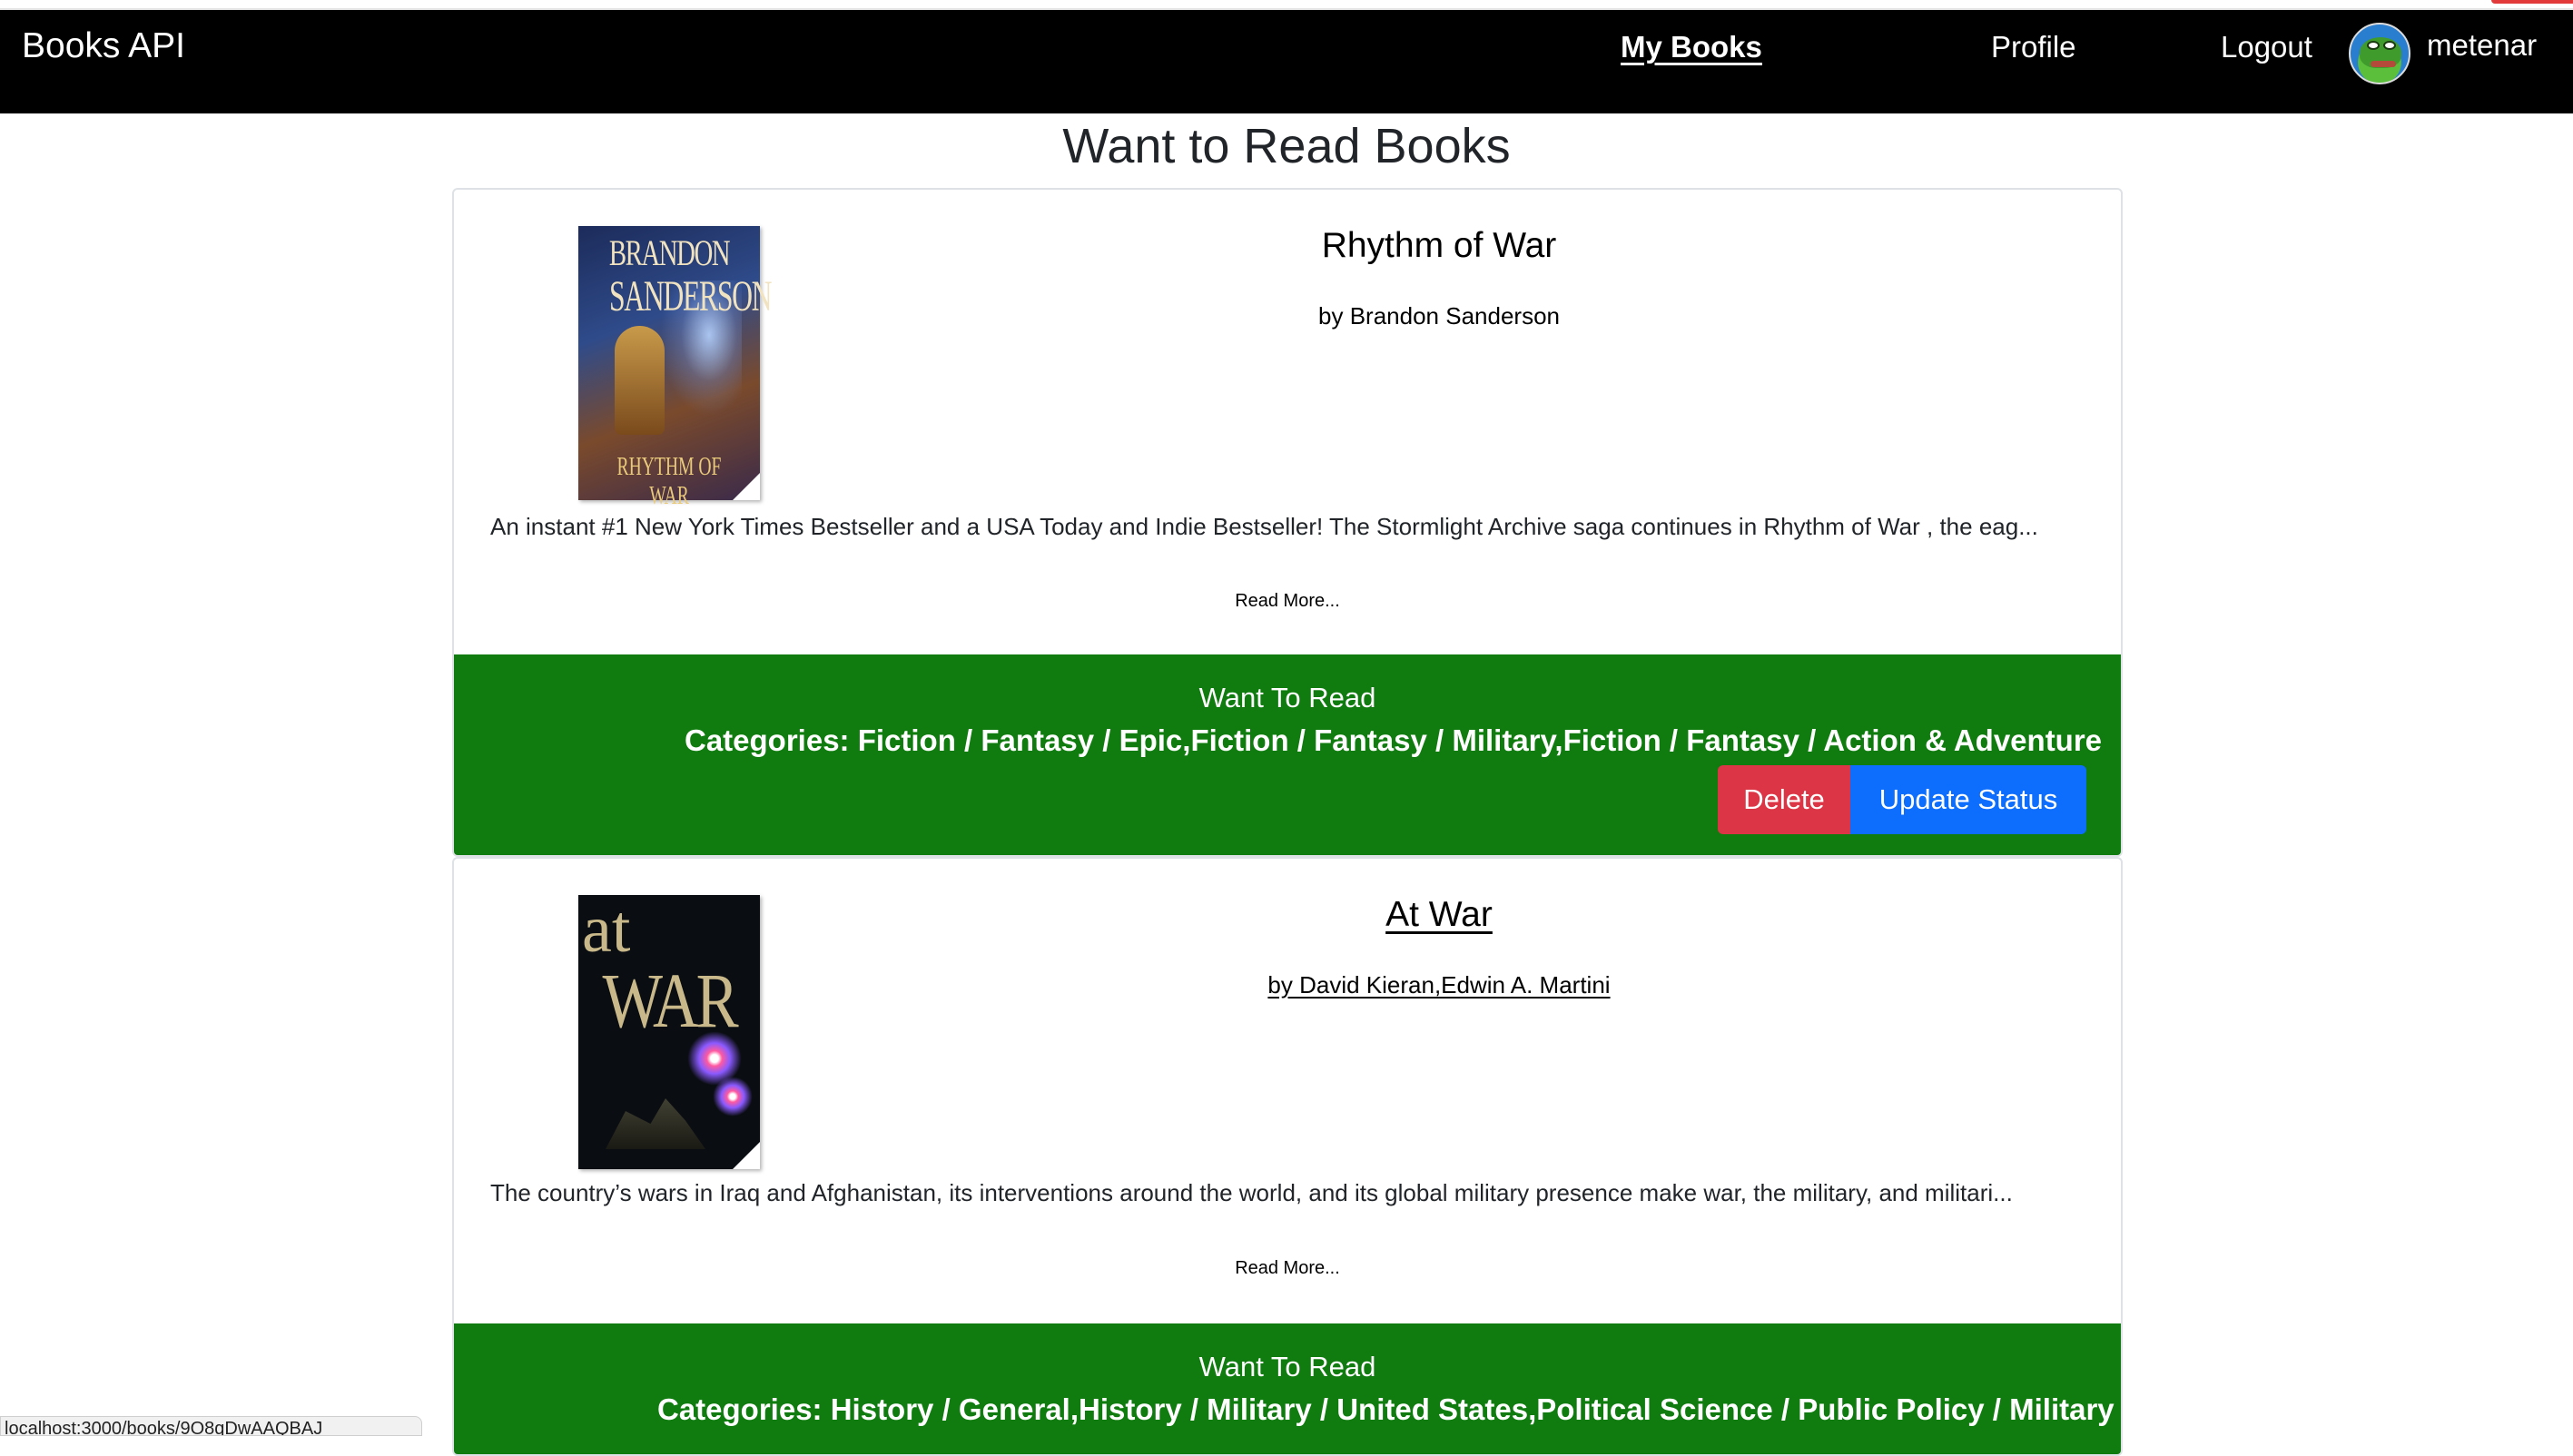 This screenshot has width=2573, height=1456. I want to click on browser-tab-indicator, so click(2532, 2).